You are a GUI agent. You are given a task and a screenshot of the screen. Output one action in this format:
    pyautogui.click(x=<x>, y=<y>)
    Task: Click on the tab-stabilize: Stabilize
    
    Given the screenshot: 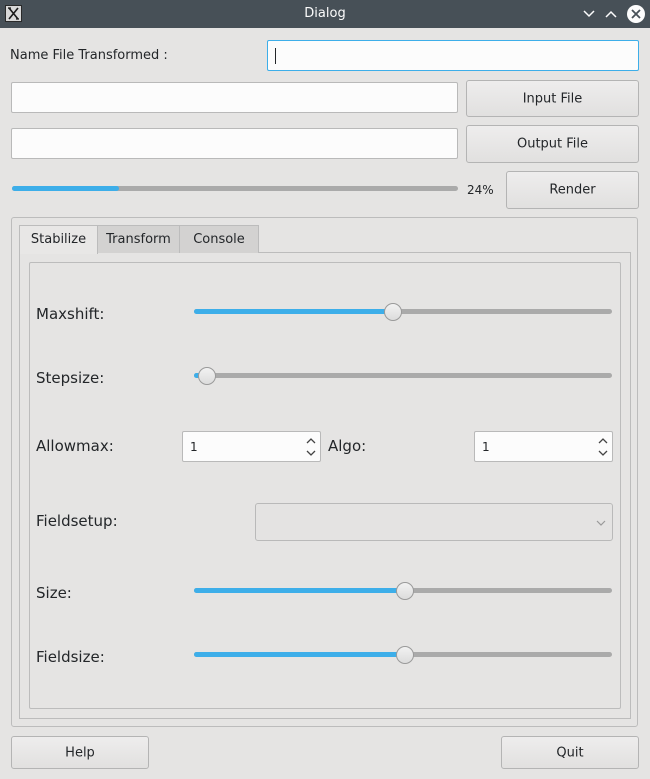 What is the action you would take?
    pyautogui.click(x=58, y=239)
    